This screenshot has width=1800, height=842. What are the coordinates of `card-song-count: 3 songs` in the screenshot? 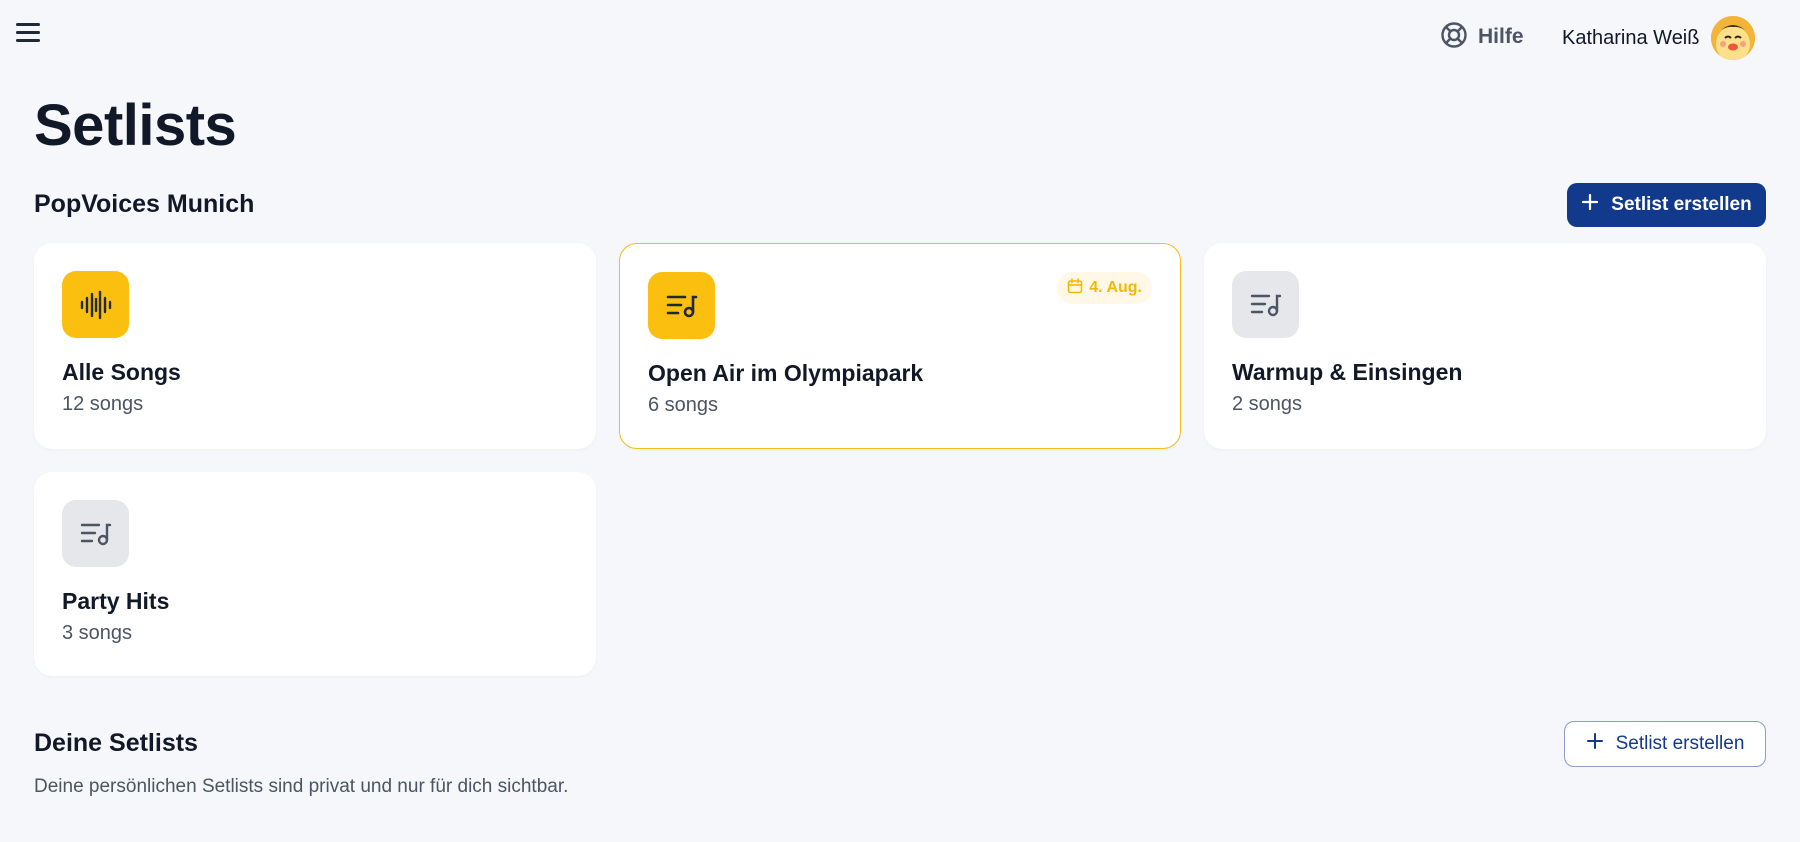 It's located at (97, 633).